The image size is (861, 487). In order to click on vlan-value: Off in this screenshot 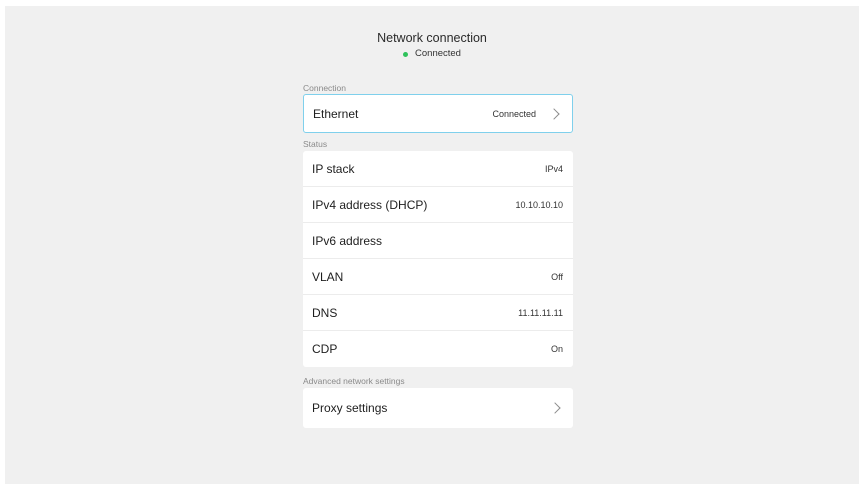, I will do `click(557, 276)`.